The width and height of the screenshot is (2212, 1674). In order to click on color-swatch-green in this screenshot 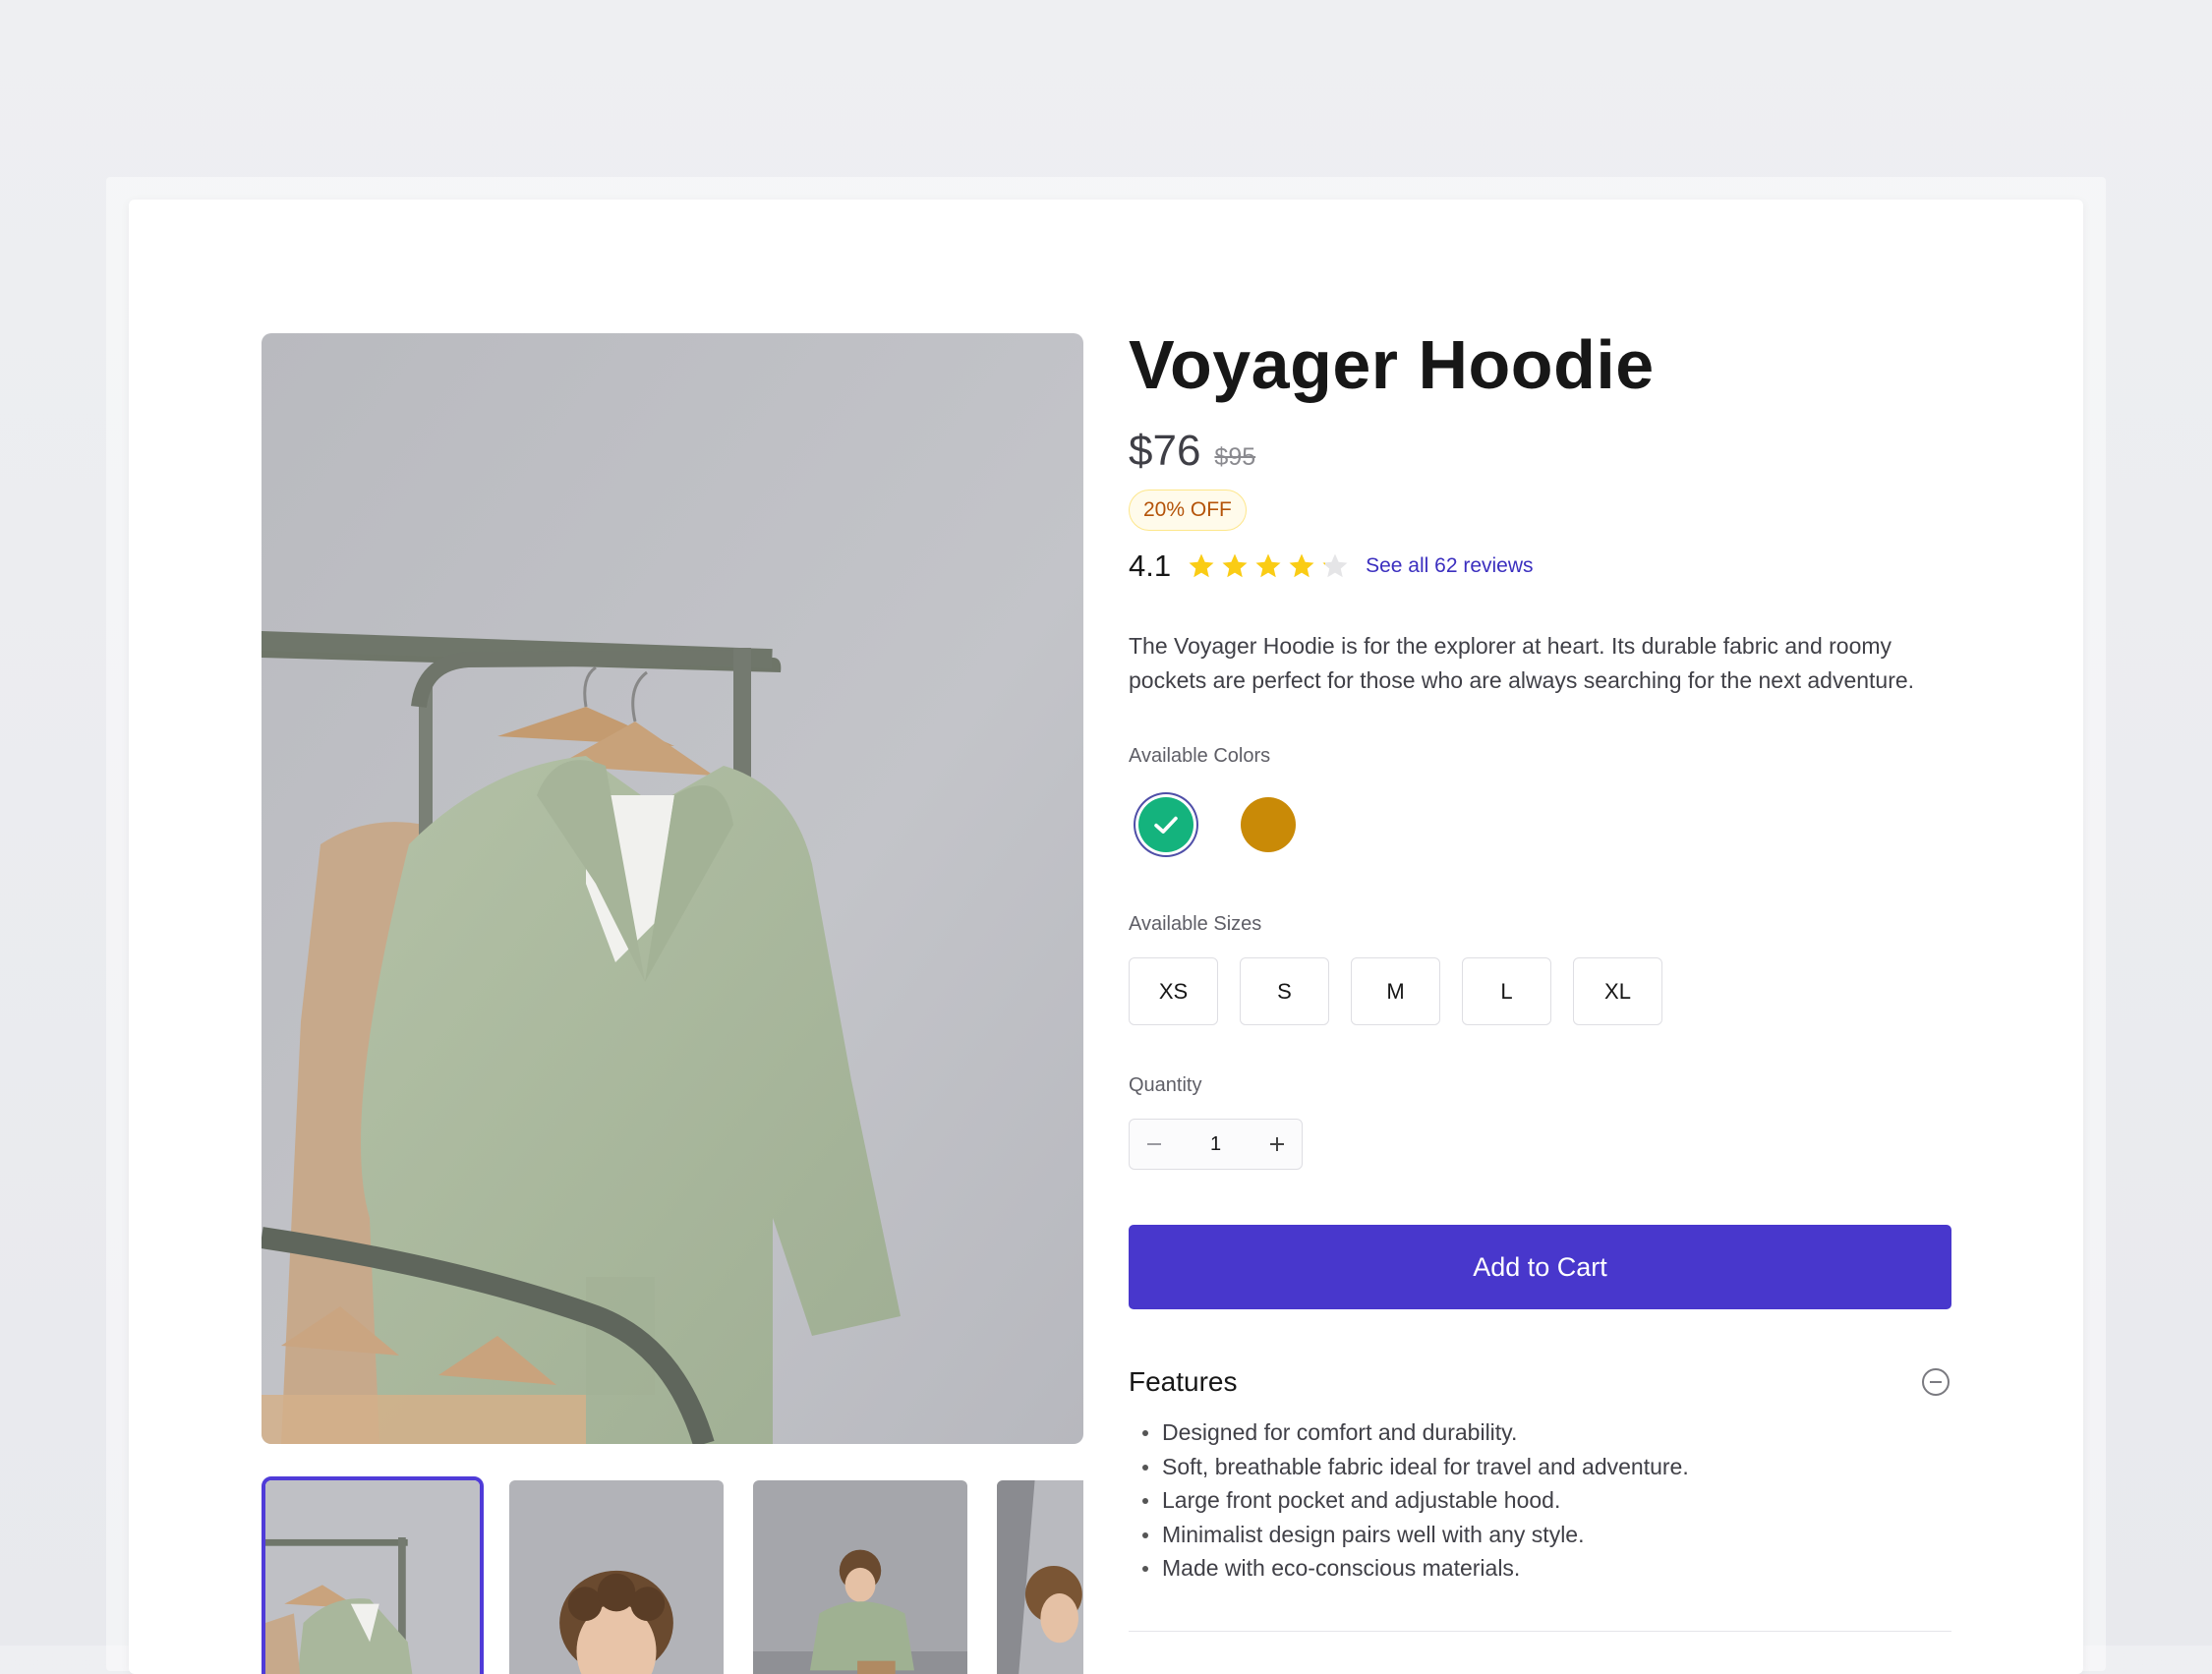, I will do `click(1165, 824)`.